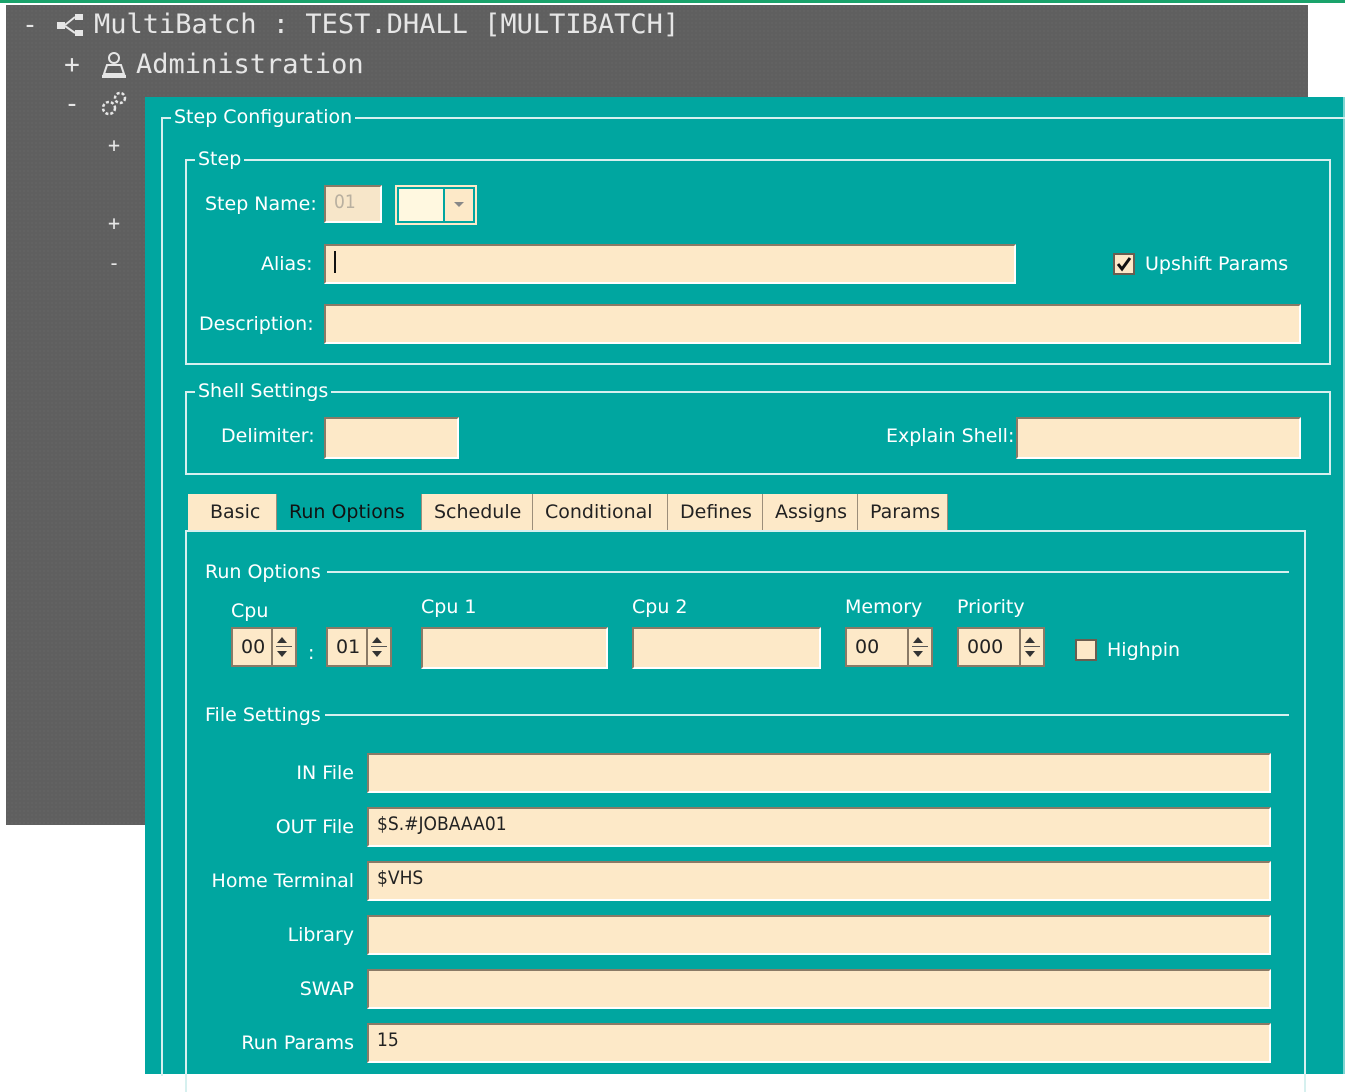 This screenshot has height=1092, width=1345. What do you see at coordinates (1144, 650) in the screenshot?
I see `highpin-label: Highpin` at bounding box center [1144, 650].